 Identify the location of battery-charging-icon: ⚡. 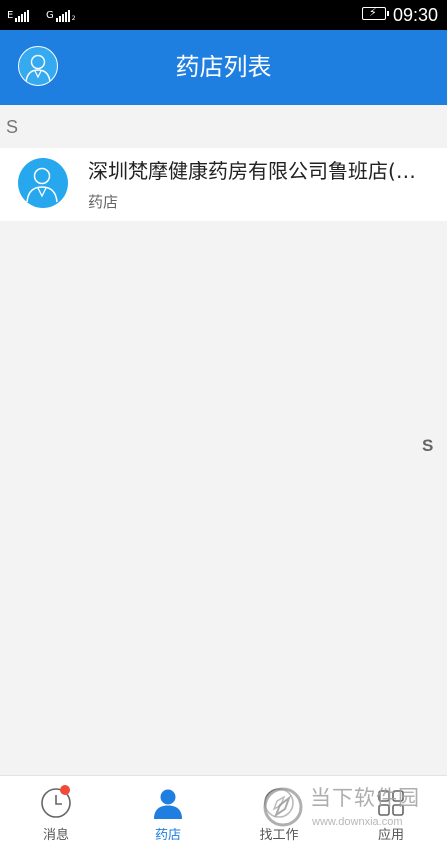
(375, 13).